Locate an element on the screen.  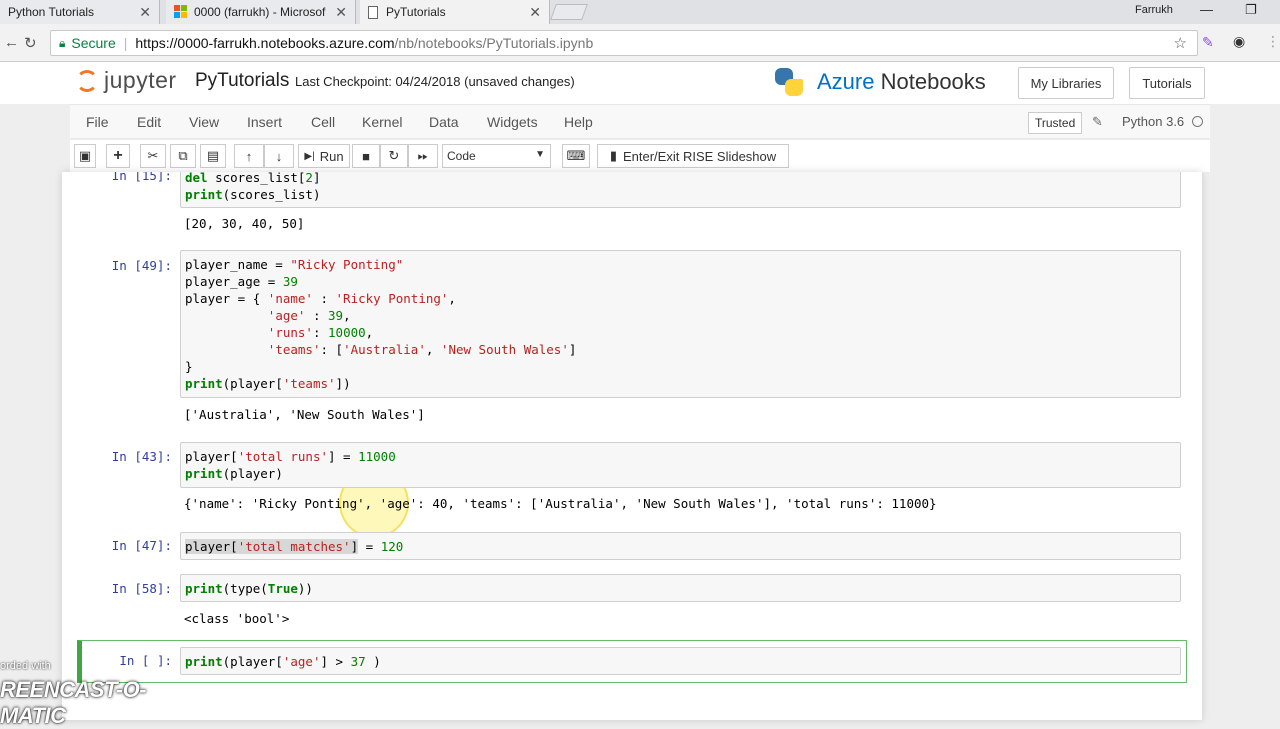
azure-notebooks-logo: Azure Notebooks is located at coordinates (880, 82).